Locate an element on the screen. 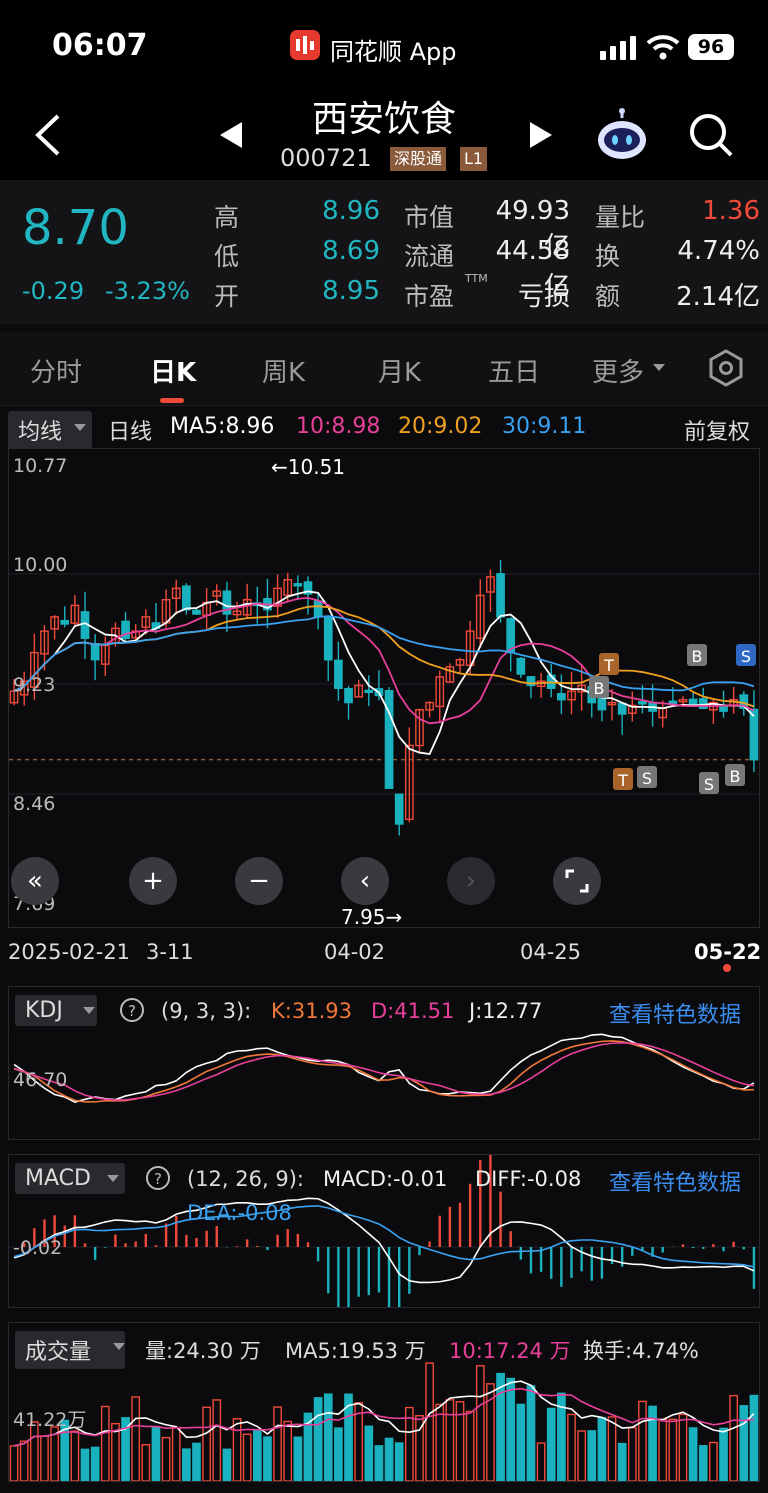 Image resolution: width=768 pixels, height=1493 pixels. macd-dea-value: DEA:-0.08 is located at coordinates (239, 1213).